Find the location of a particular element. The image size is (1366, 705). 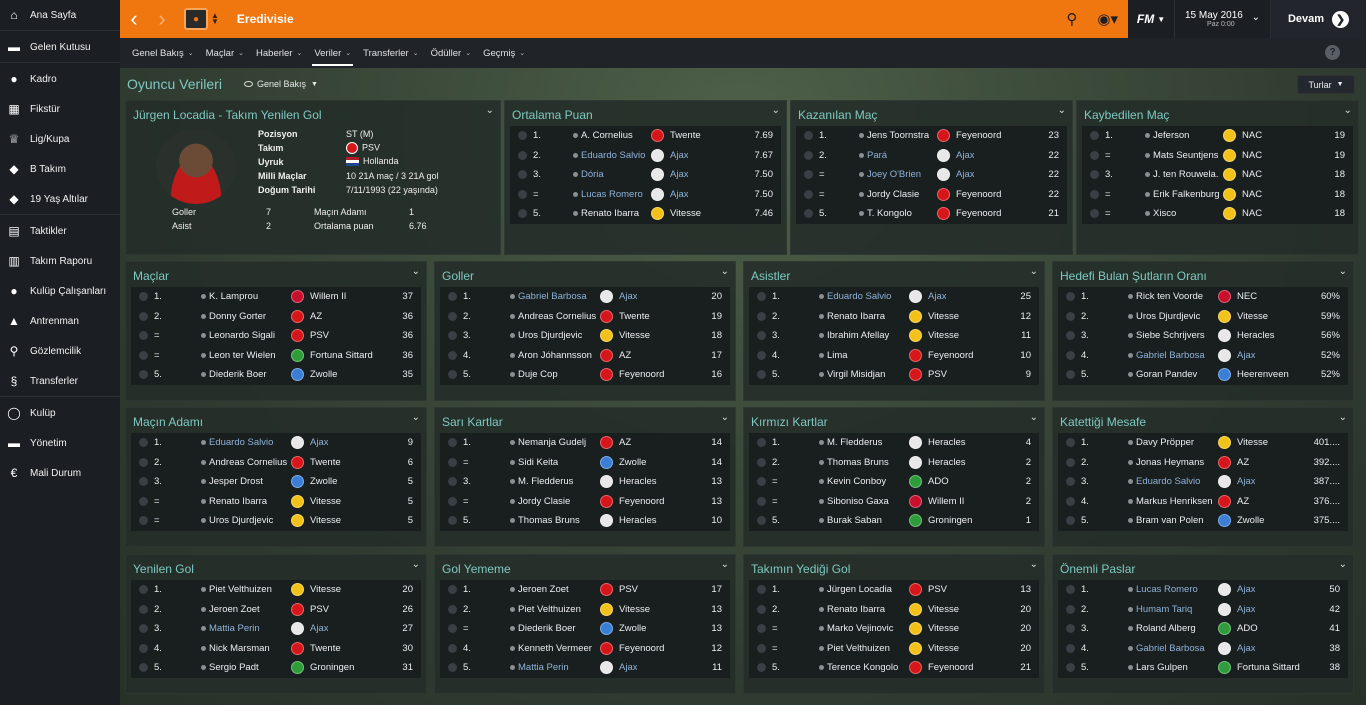

player-name: Burak Saban is located at coordinates (854, 520).